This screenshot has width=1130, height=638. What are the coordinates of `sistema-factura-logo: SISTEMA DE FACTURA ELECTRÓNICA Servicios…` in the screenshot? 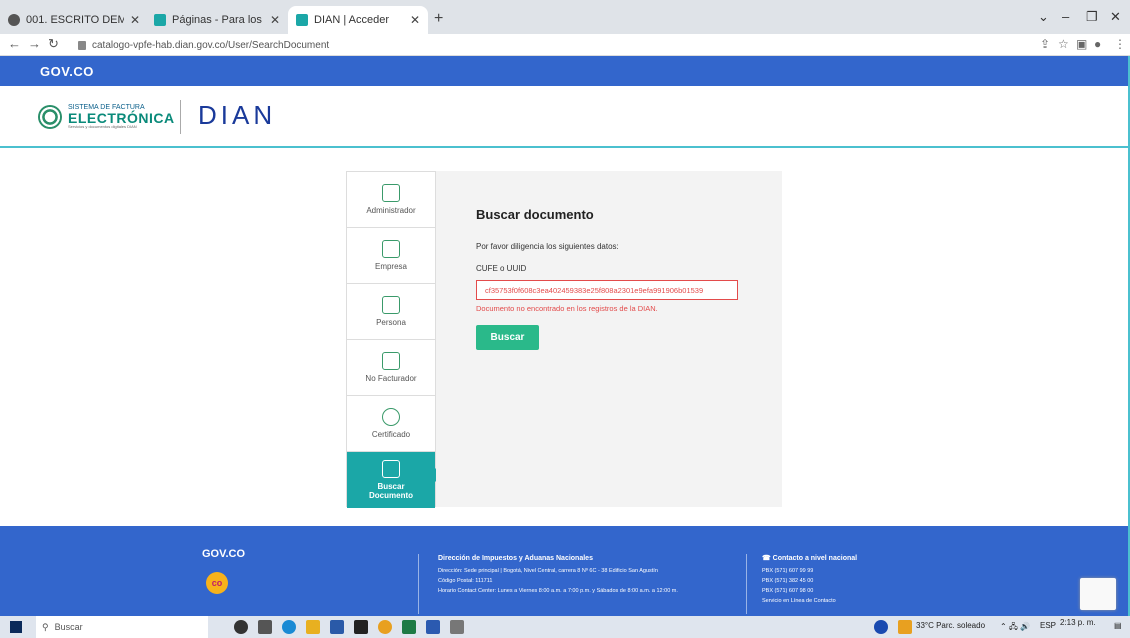 It's located at (106, 116).